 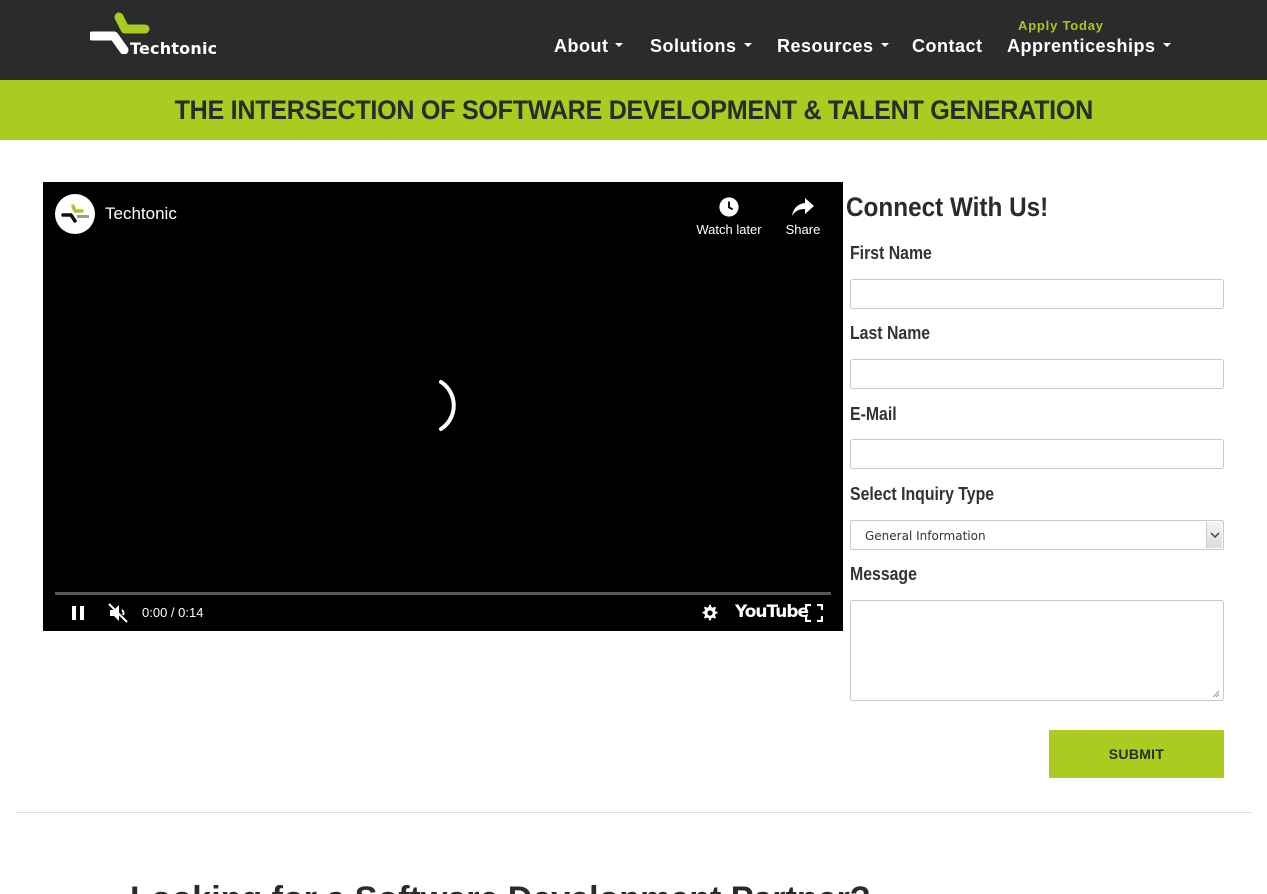 I want to click on nav-label: Solutions, so click(x=693, y=46).